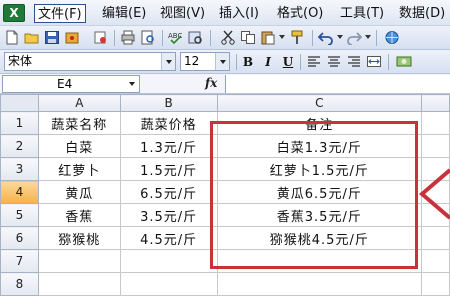 This screenshot has height=300, width=450. I want to click on column-header-d, so click(435, 103).